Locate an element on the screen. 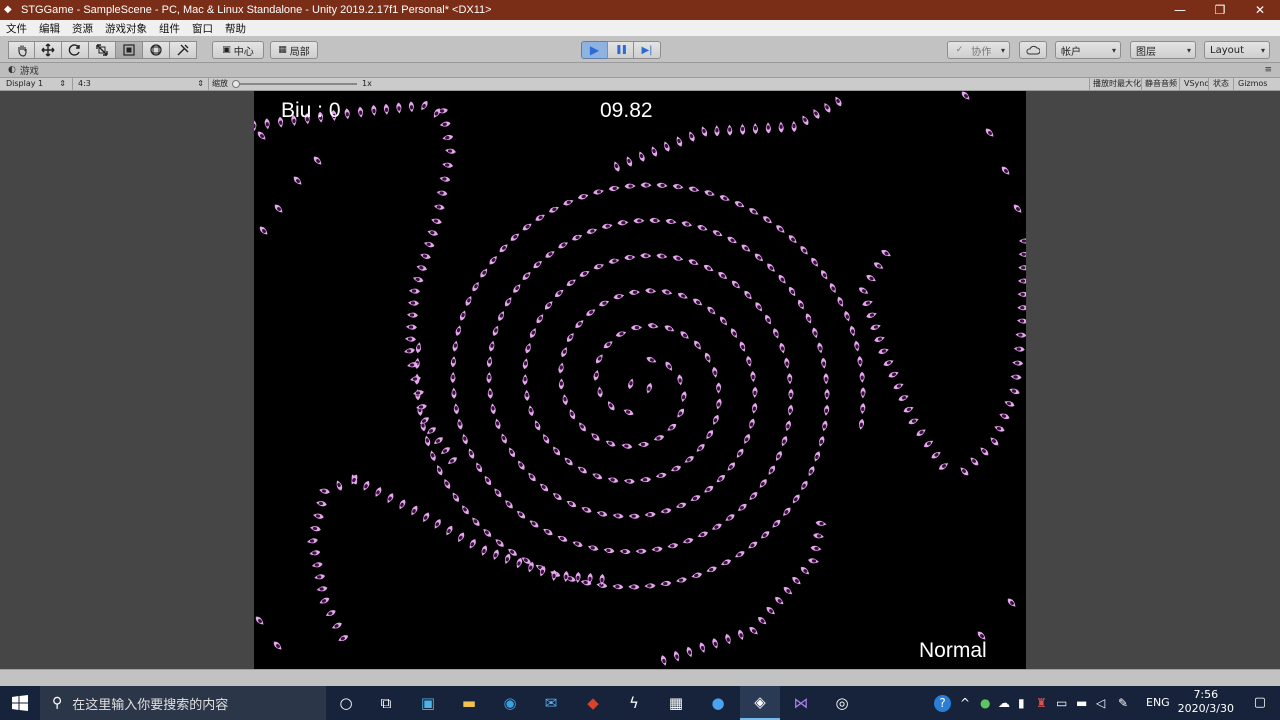 This screenshot has width=1280, height=720. task-view-button: ⧉ is located at coordinates (386, 703).